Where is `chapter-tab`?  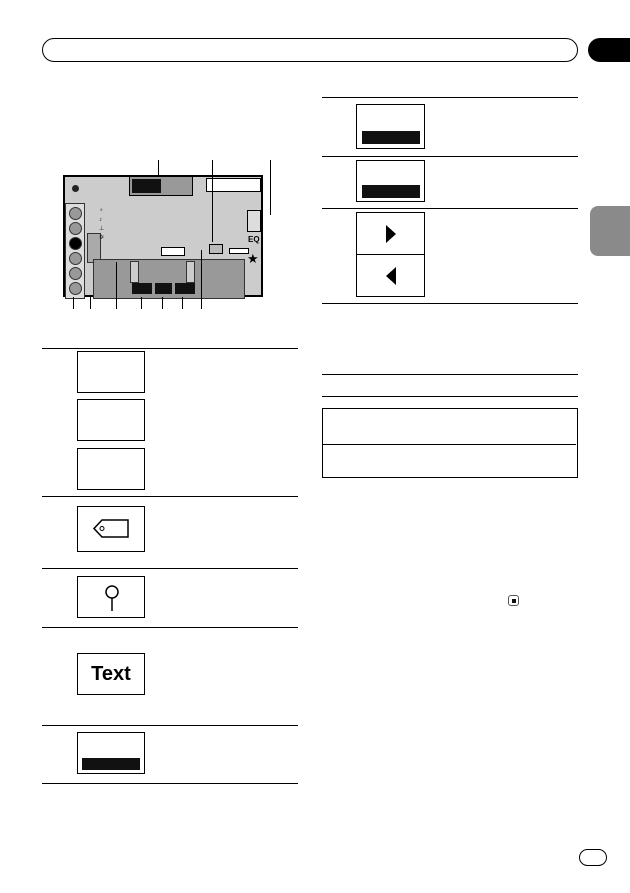 chapter-tab is located at coordinates (609, 50).